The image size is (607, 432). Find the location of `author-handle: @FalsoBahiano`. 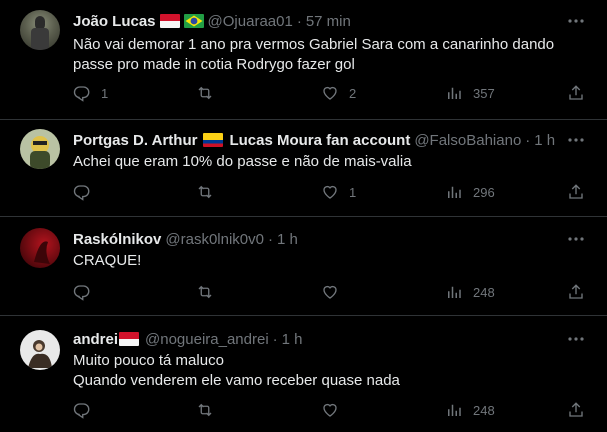

author-handle: @FalsoBahiano is located at coordinates (467, 140).